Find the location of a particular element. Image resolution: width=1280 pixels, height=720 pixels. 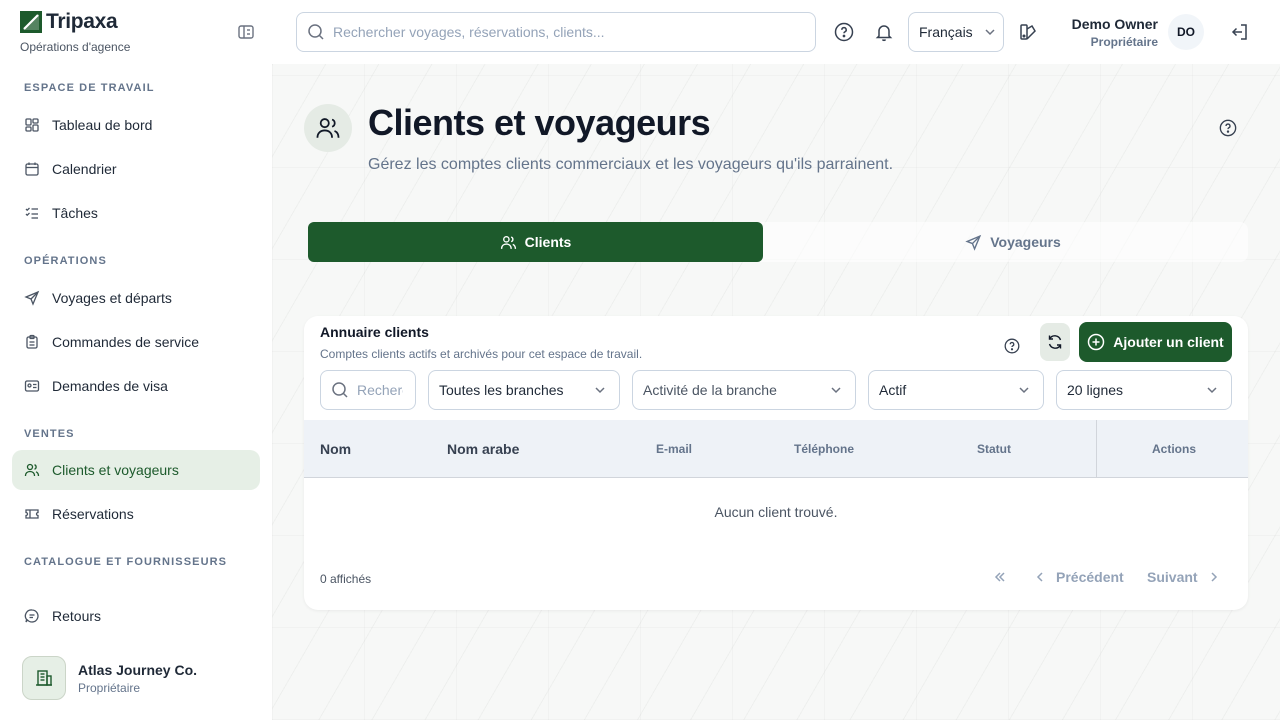

language-value: Français is located at coordinates (946, 32).